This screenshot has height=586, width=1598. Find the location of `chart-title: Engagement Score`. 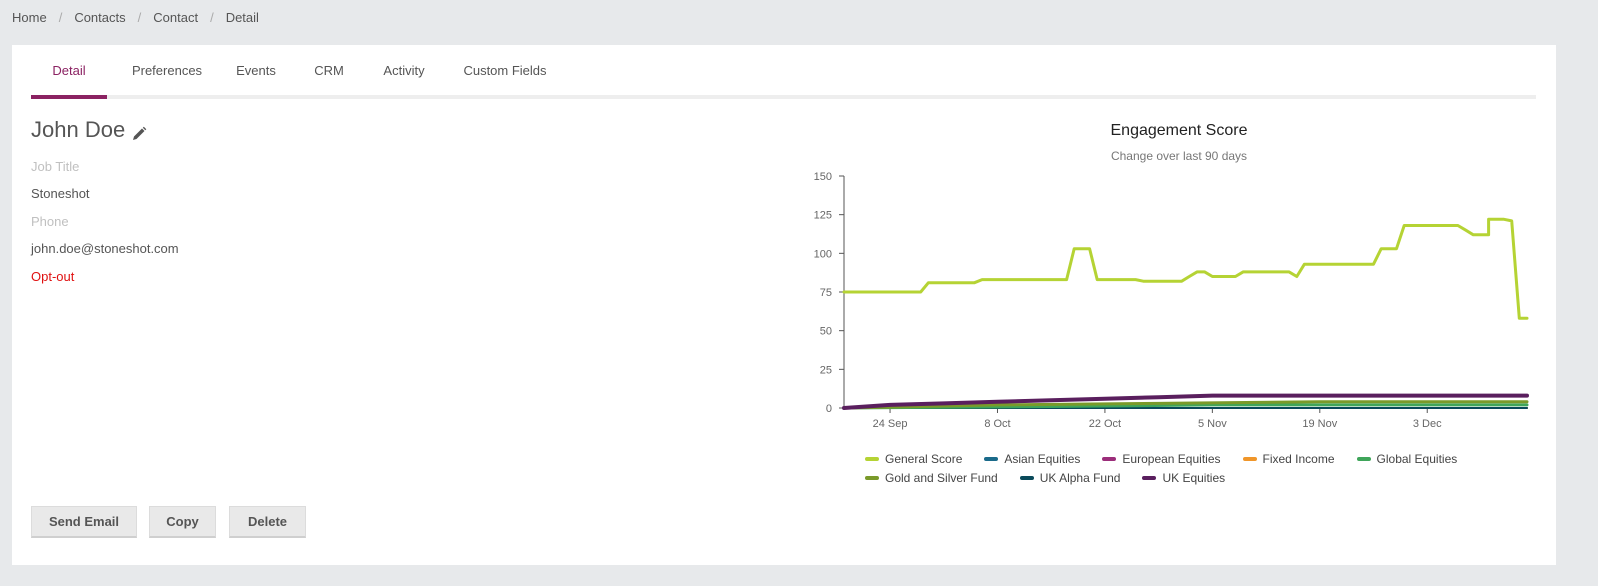

chart-title: Engagement Score is located at coordinates (1179, 130).